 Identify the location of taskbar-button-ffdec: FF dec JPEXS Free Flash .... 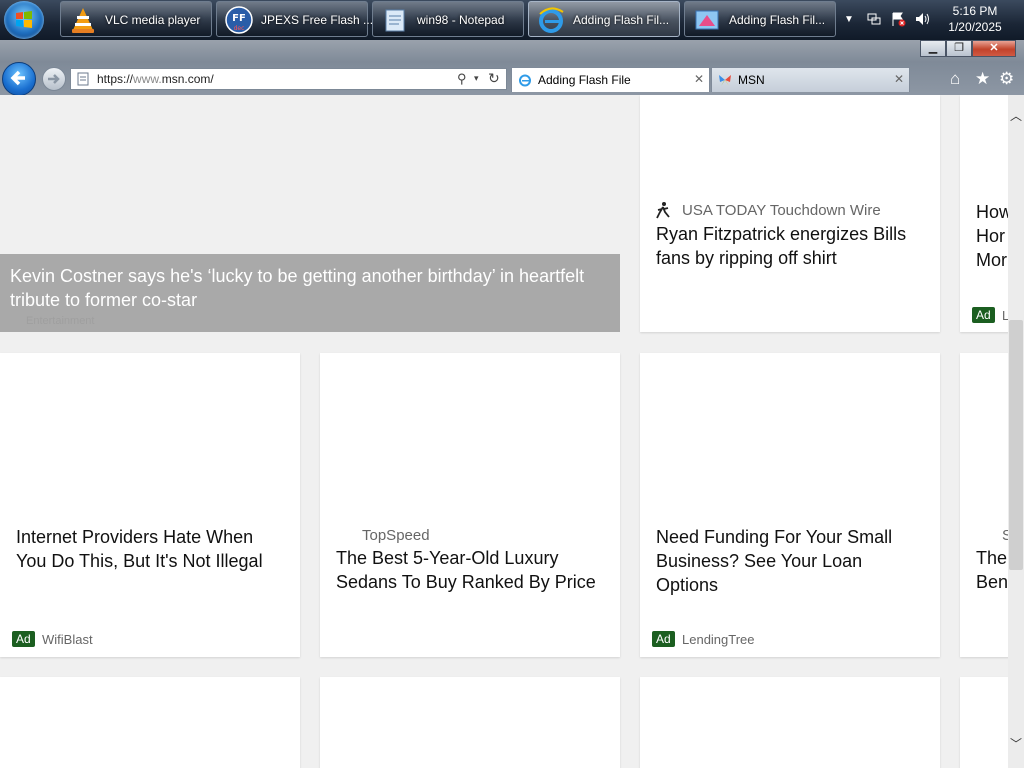
(294, 19).